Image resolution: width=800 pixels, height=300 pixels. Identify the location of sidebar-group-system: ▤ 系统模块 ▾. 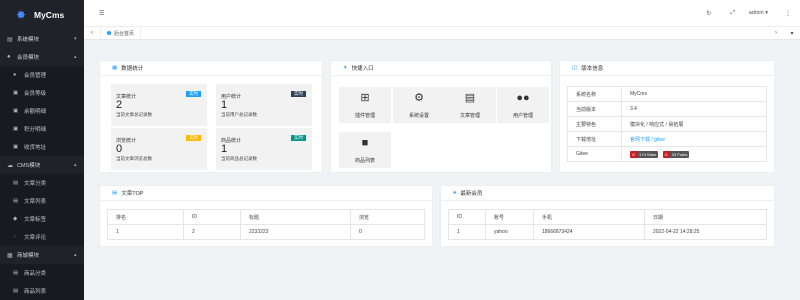
(42, 39).